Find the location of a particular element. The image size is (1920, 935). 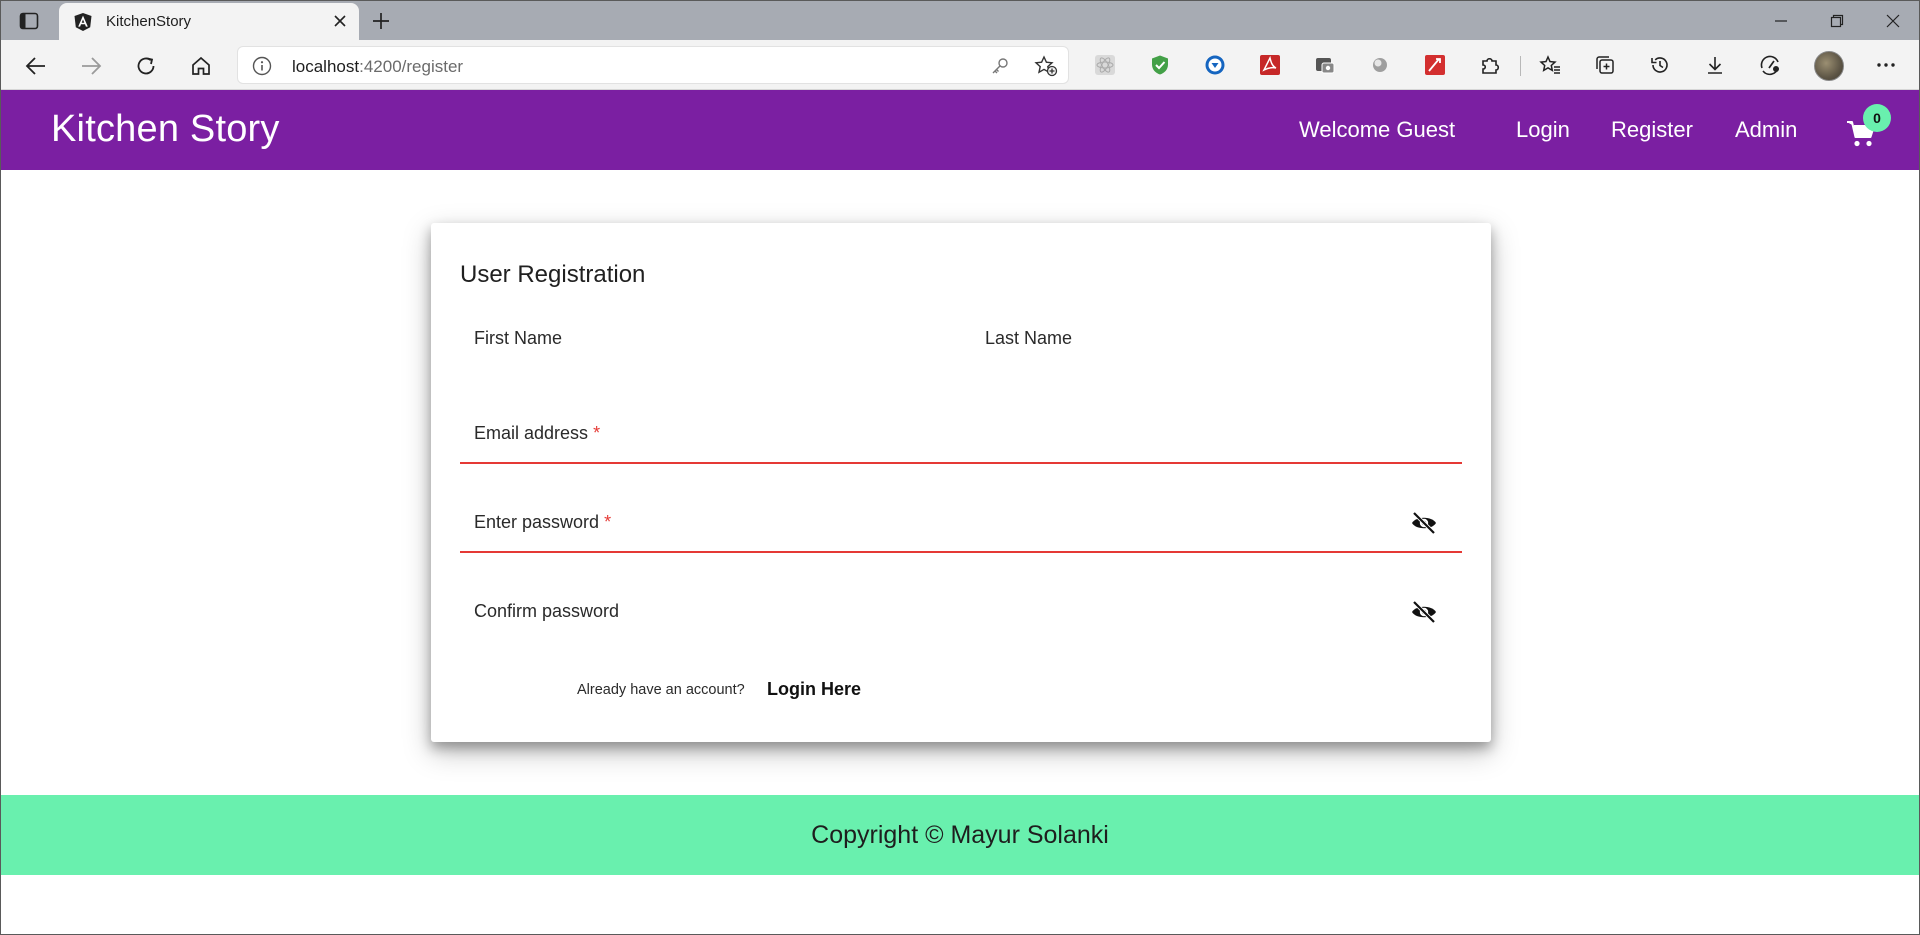

history-icon is located at coordinates (1660, 65).